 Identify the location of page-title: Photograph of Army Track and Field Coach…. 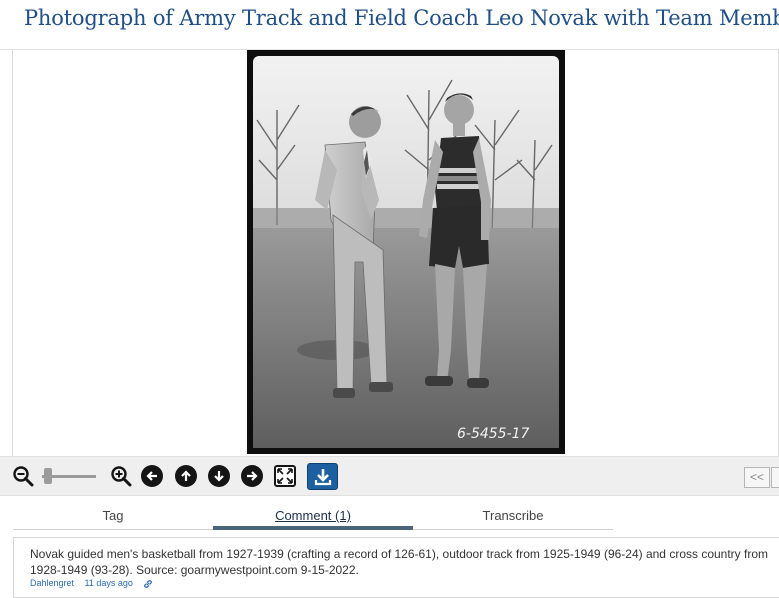
(401, 18).